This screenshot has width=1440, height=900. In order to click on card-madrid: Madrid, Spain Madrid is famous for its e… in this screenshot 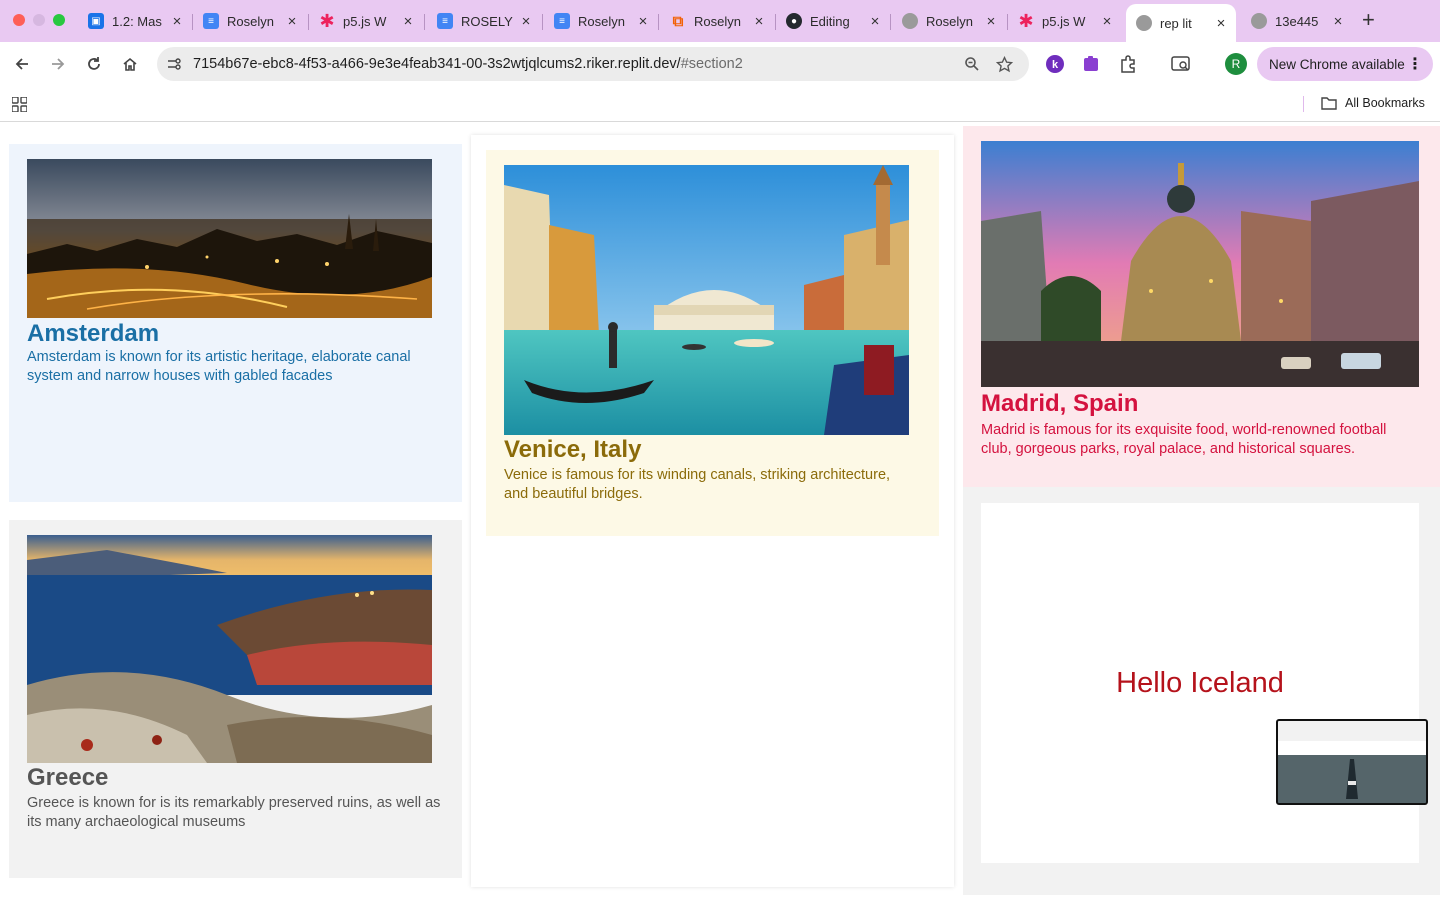, I will do `click(1201, 306)`.